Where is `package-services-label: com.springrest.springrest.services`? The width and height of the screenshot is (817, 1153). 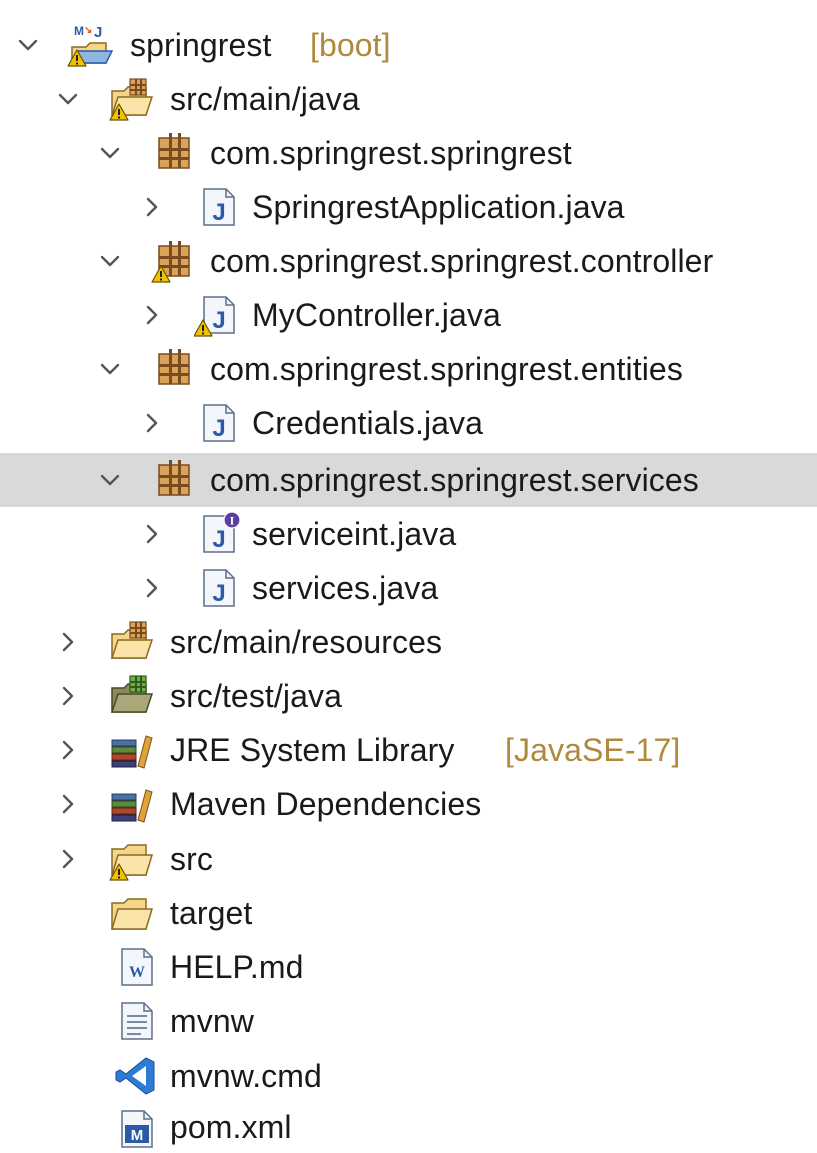
package-services-label: com.springrest.springrest.services is located at coordinates (454, 480).